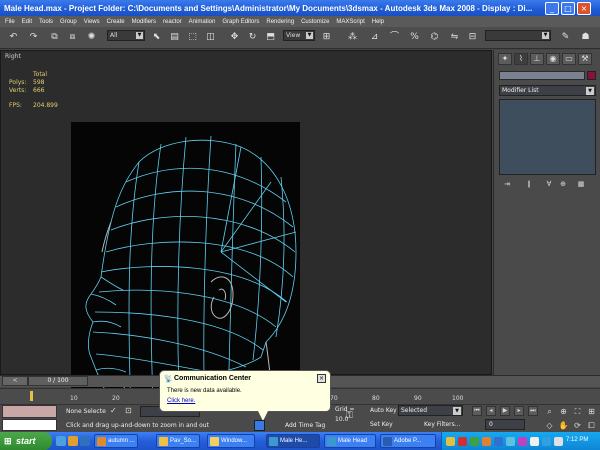  I want to click on taskbar-item: Male Head, so click(350, 441).